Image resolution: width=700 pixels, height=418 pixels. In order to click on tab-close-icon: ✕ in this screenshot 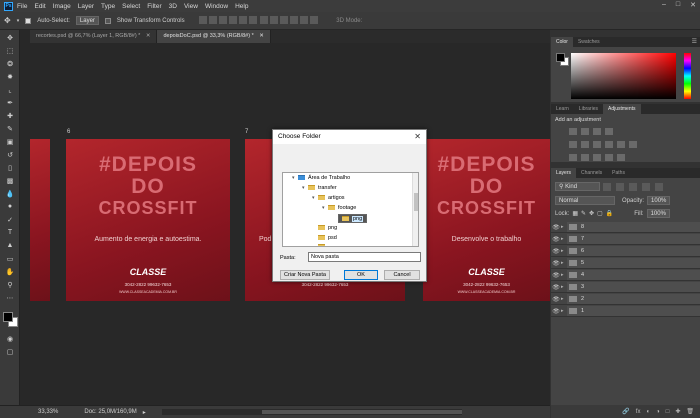, I will do `click(148, 36)`.